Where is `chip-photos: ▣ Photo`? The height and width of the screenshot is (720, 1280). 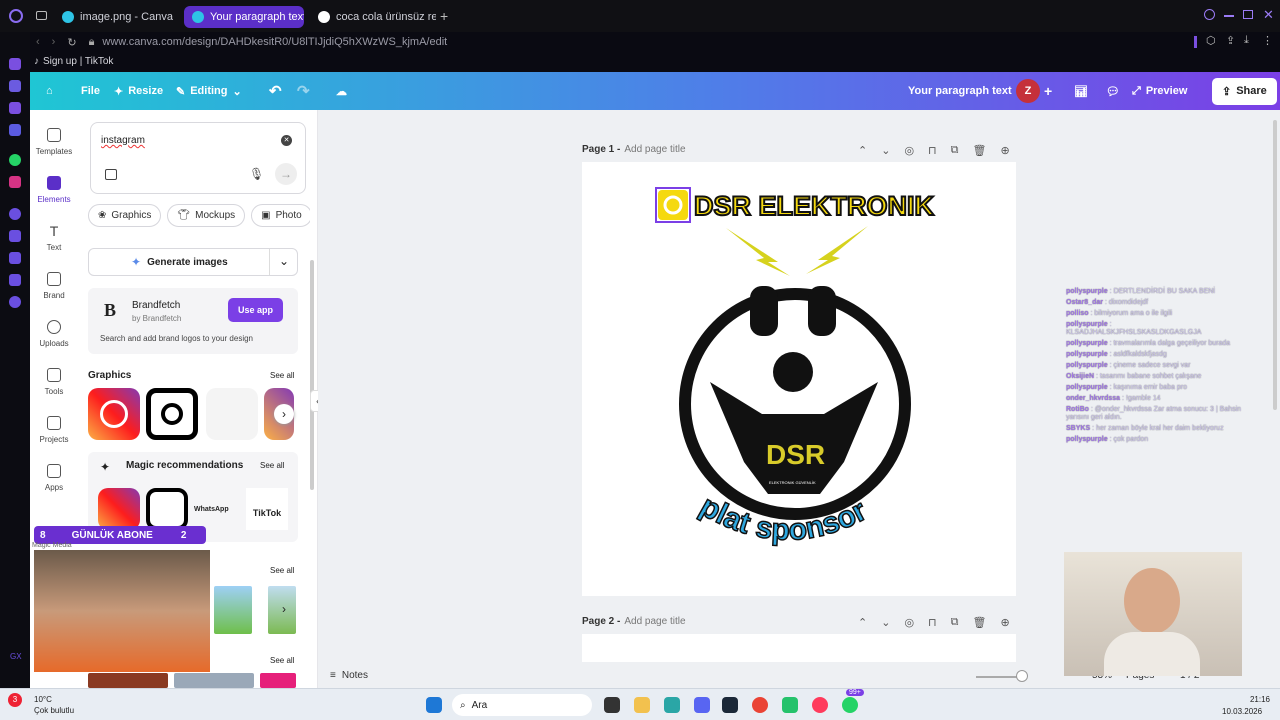
chip-photos: ▣ Photo is located at coordinates (280, 215).